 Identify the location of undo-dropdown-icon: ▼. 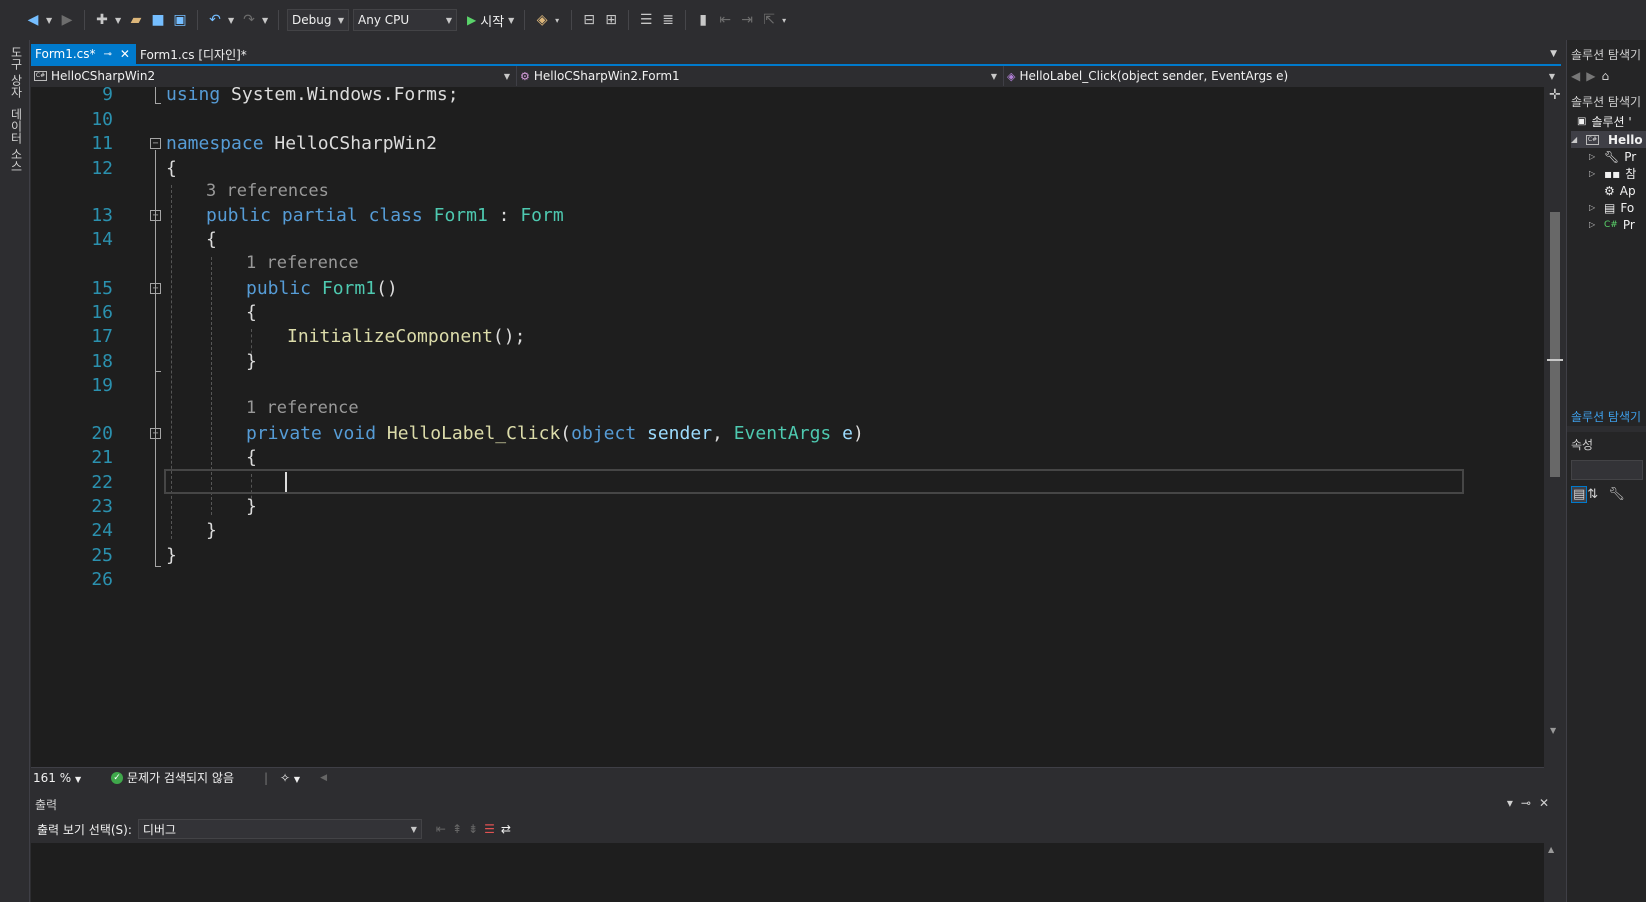
(232, 20).